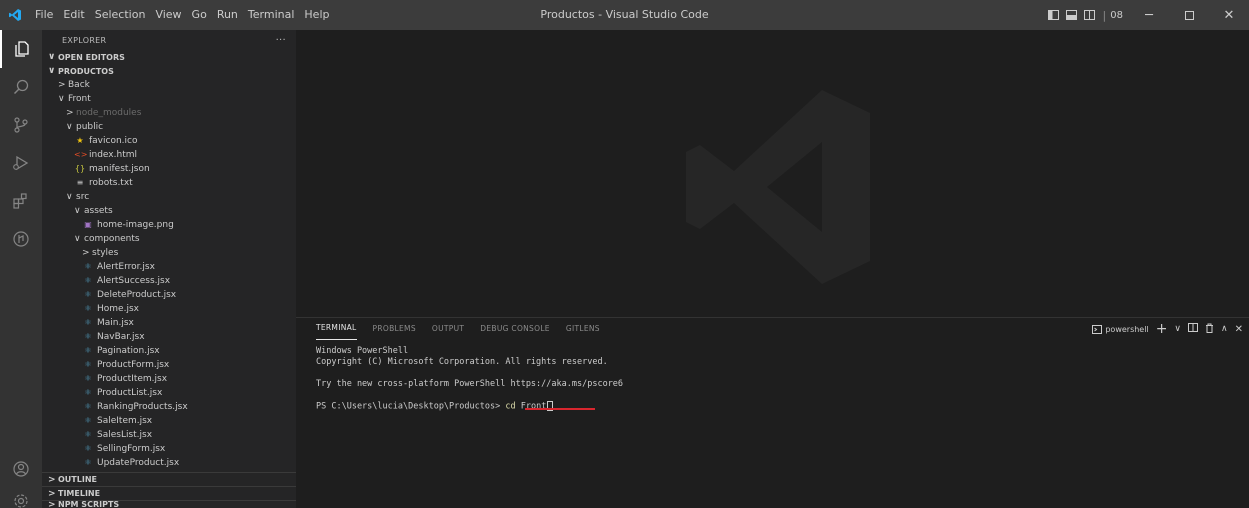 The height and width of the screenshot is (508, 1249). Describe the element at coordinates (515, 329) in the screenshot. I see `tab-debug-console: DEBUG CONSOLE` at that location.